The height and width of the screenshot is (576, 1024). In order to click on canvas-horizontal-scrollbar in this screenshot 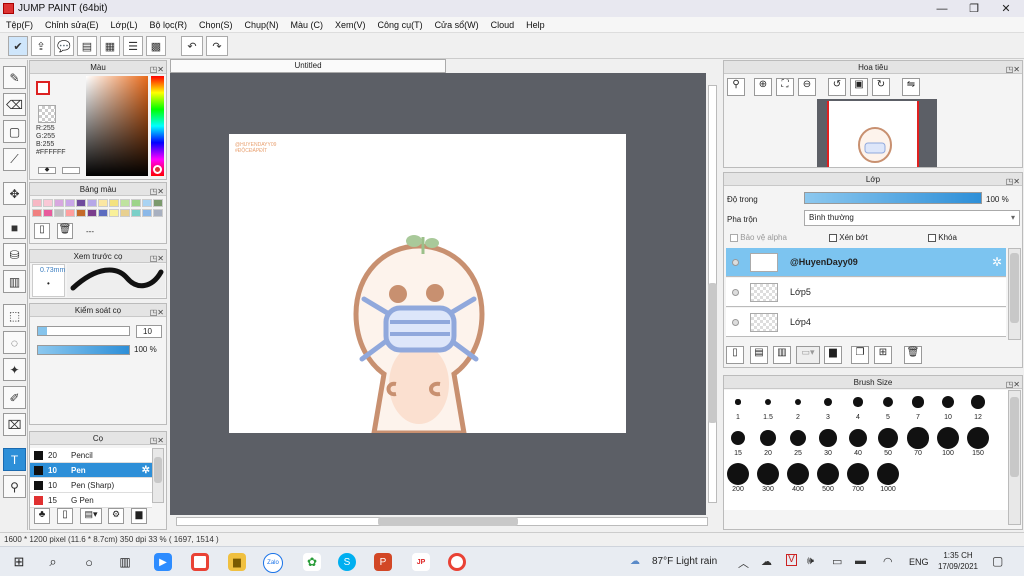, I will do `click(444, 521)`.